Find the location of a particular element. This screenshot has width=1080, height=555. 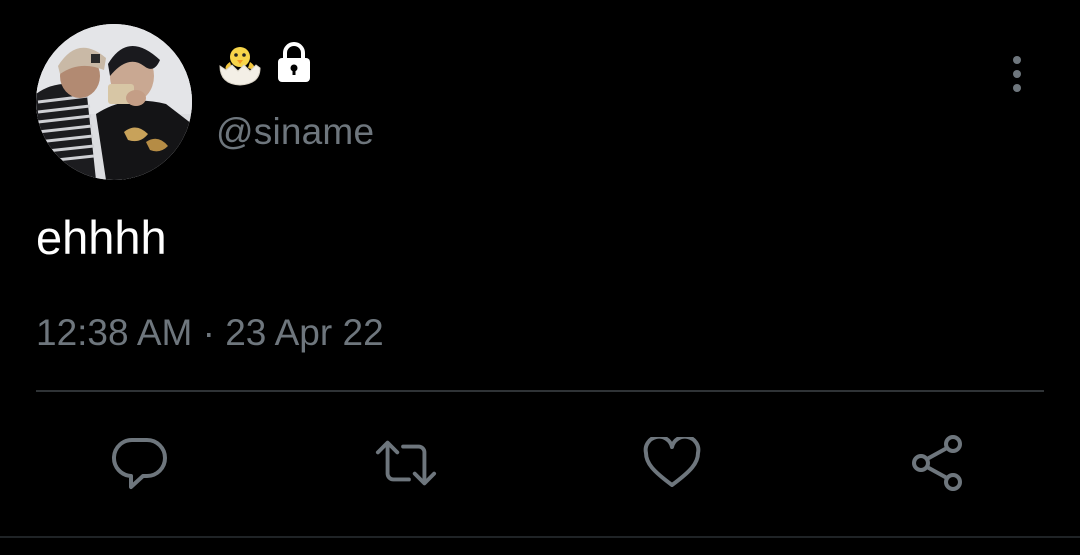

avatar is located at coordinates (114, 102).